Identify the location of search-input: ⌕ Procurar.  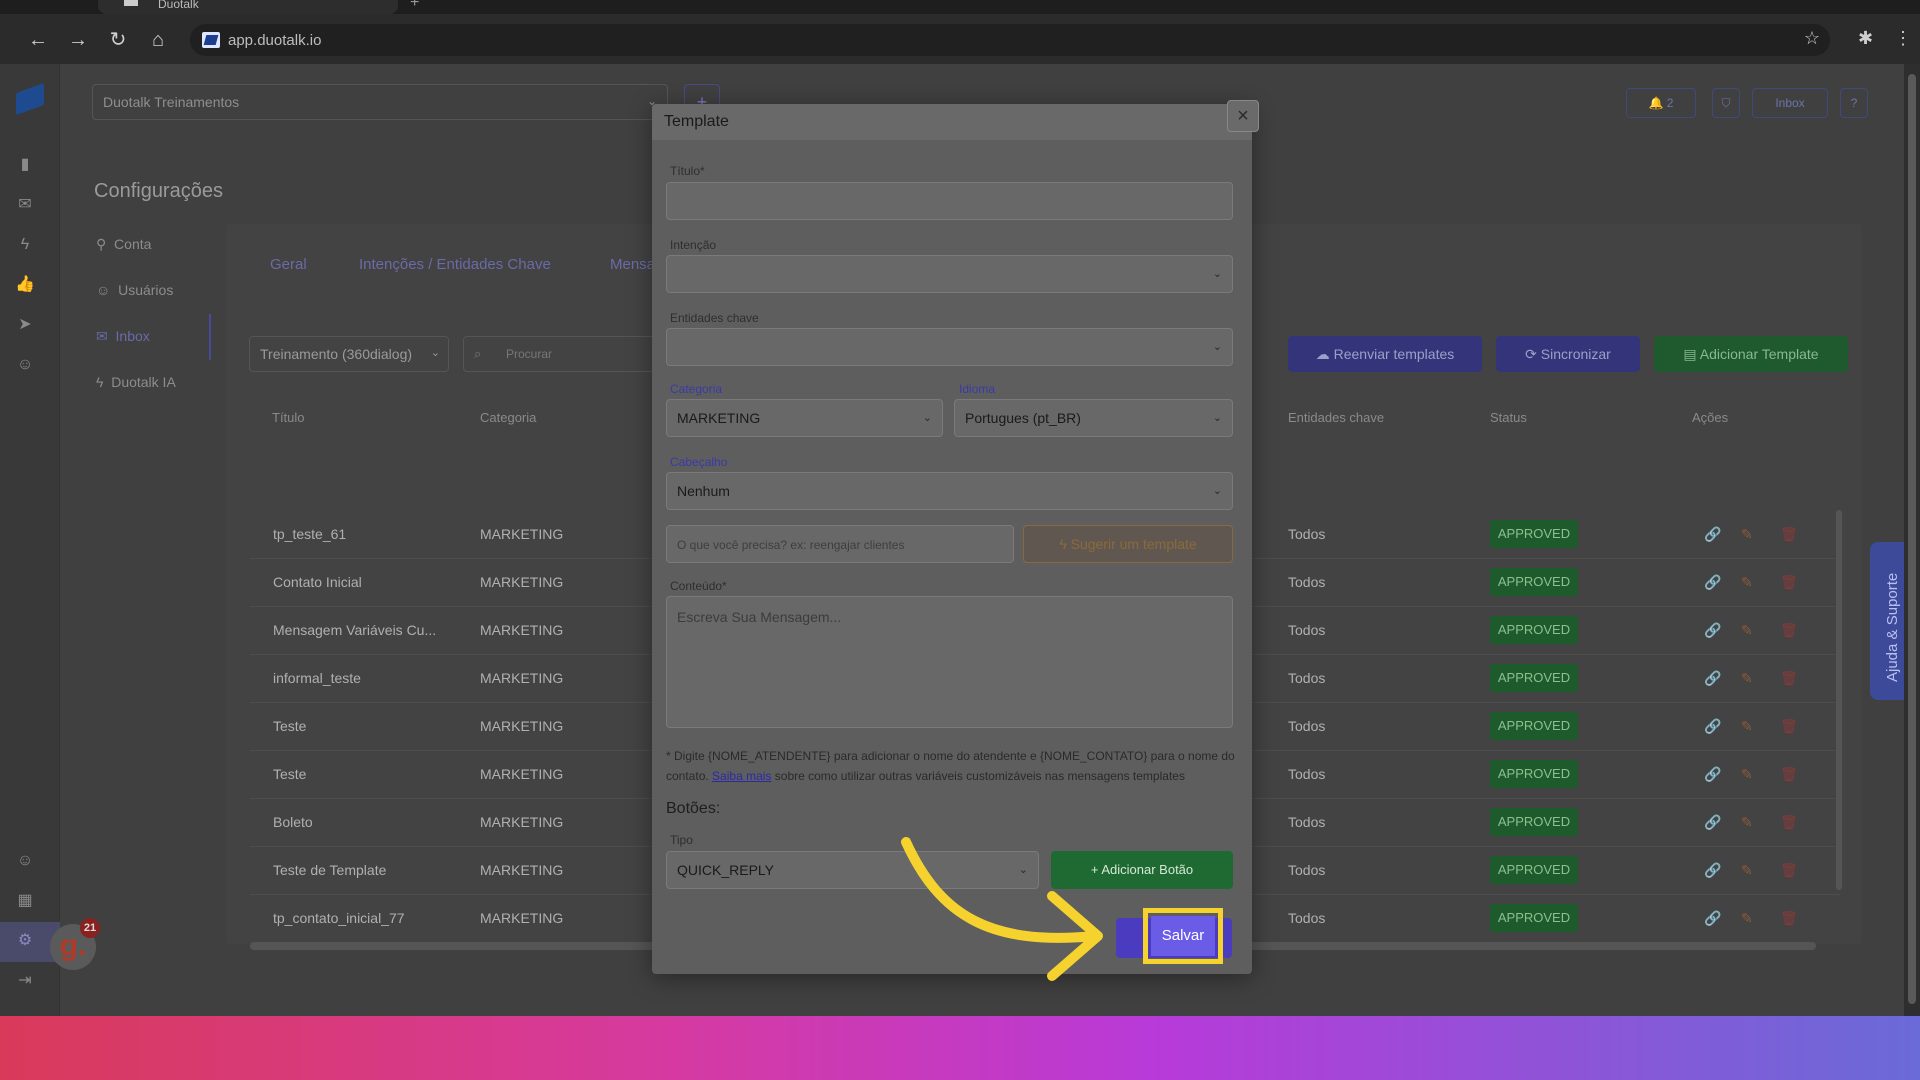
(563, 354).